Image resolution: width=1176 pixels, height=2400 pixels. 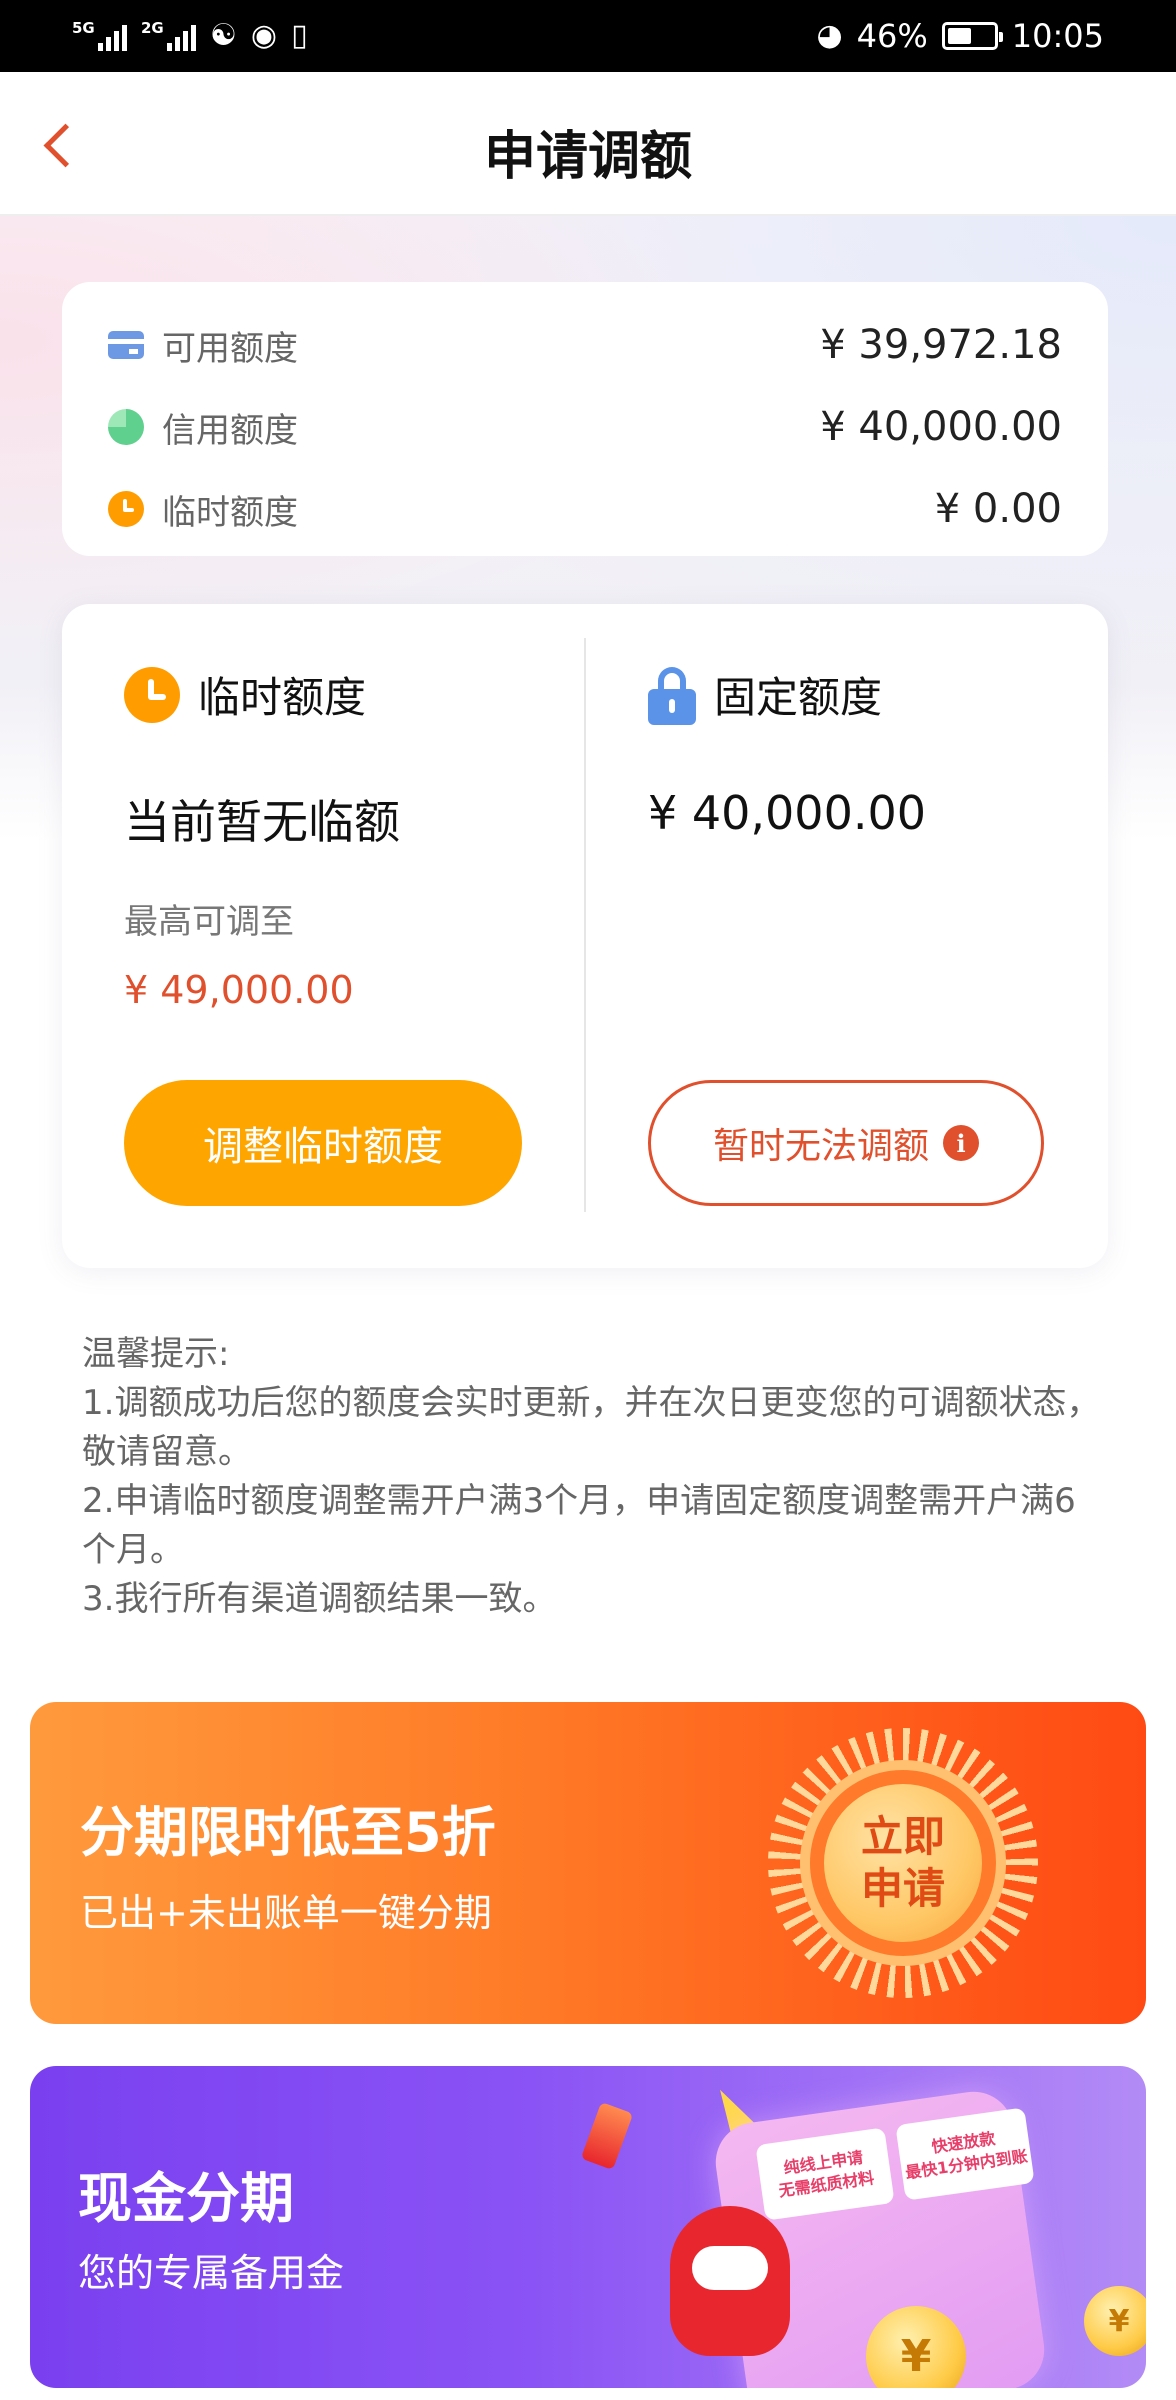 I want to click on lock-icon, so click(x=672, y=695).